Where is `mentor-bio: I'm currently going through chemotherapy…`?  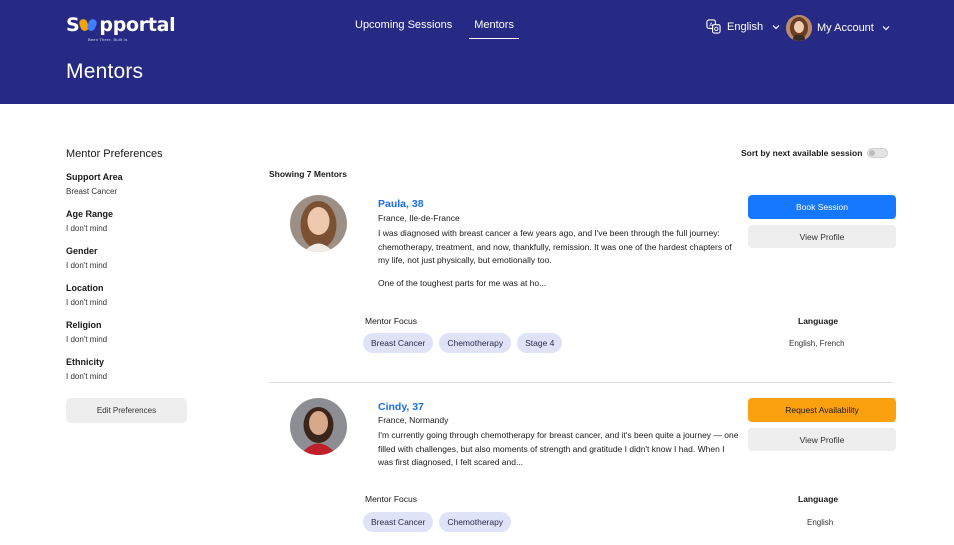
mentor-bio: I'm currently going through chemotherapy… is located at coordinates (558, 449).